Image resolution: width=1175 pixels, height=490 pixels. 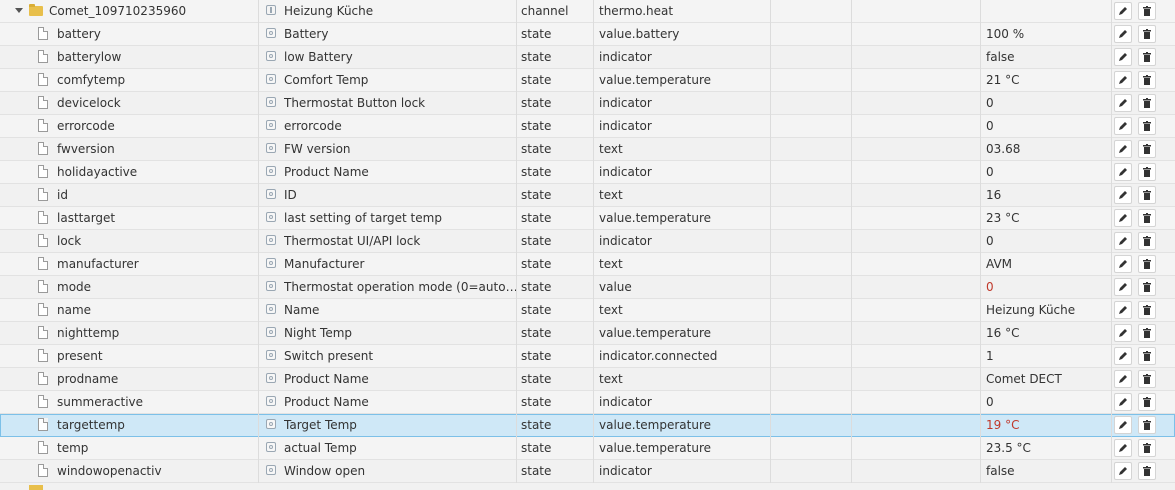 What do you see at coordinates (587, 149) in the screenshot?
I see `tree-row-fwversion: fwversion FW version state text 03.68` at bounding box center [587, 149].